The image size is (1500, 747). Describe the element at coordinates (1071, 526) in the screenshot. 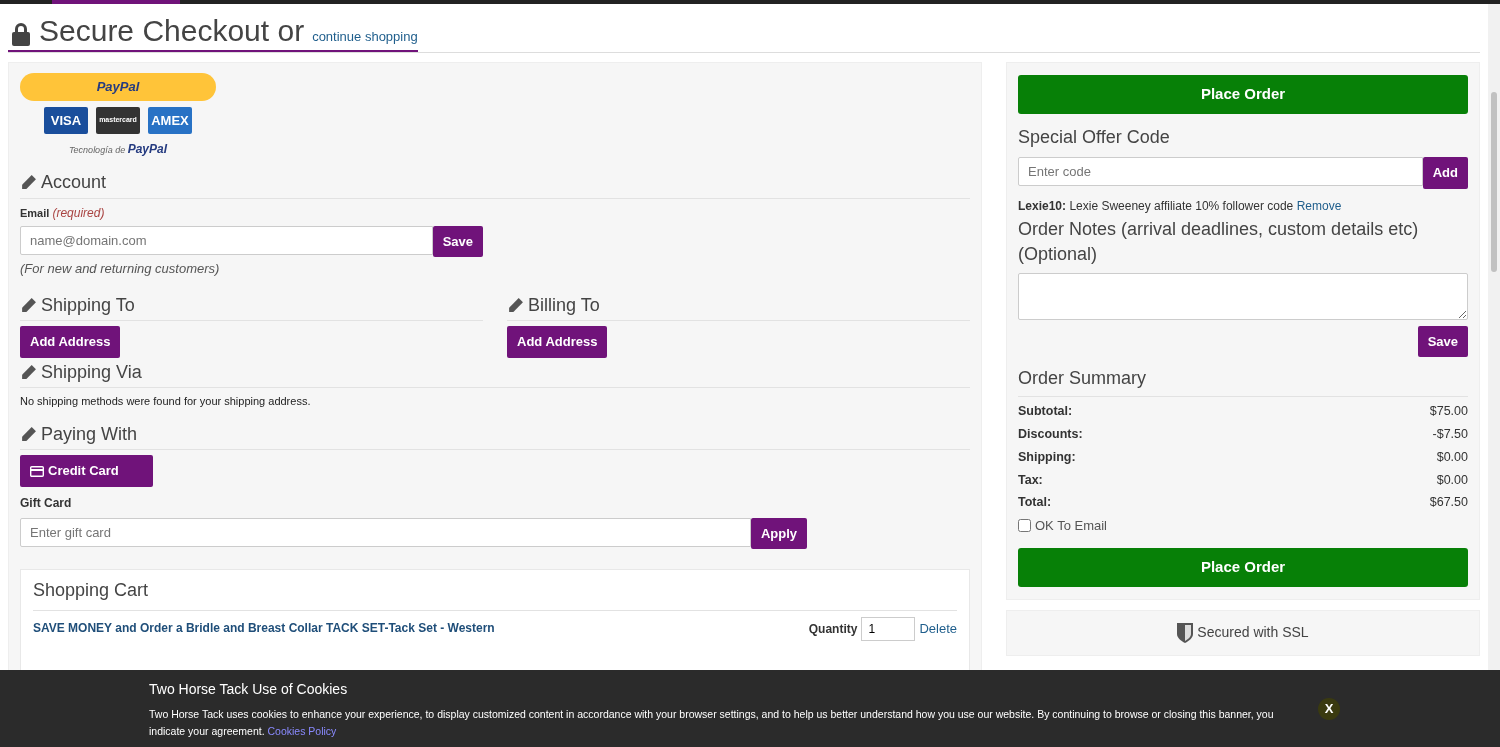

I see `checkbox-label: OK To Email` at that location.